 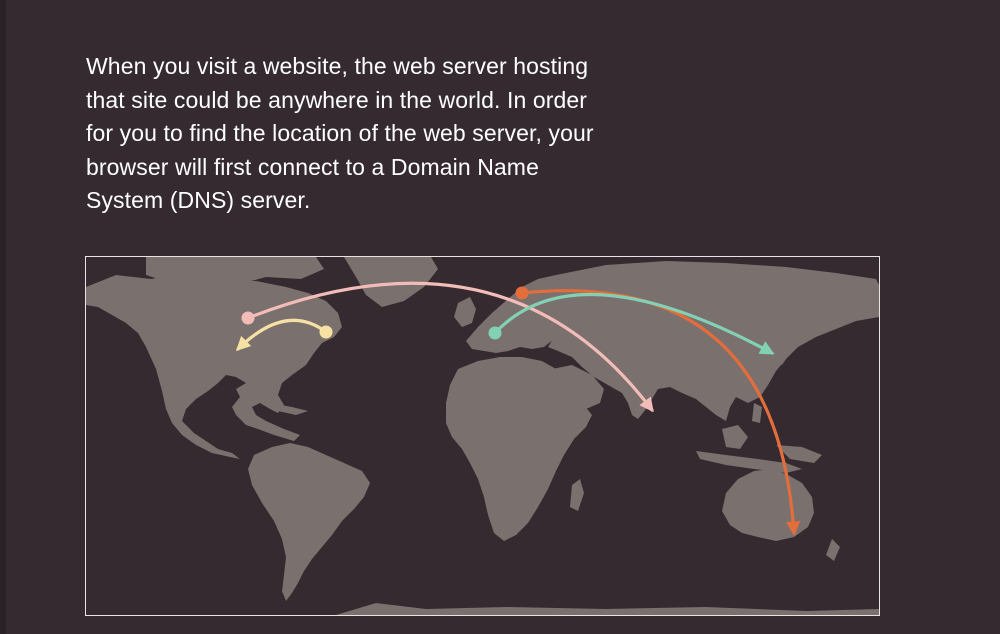 I want to click on new-zealand, so click(x=833, y=550).